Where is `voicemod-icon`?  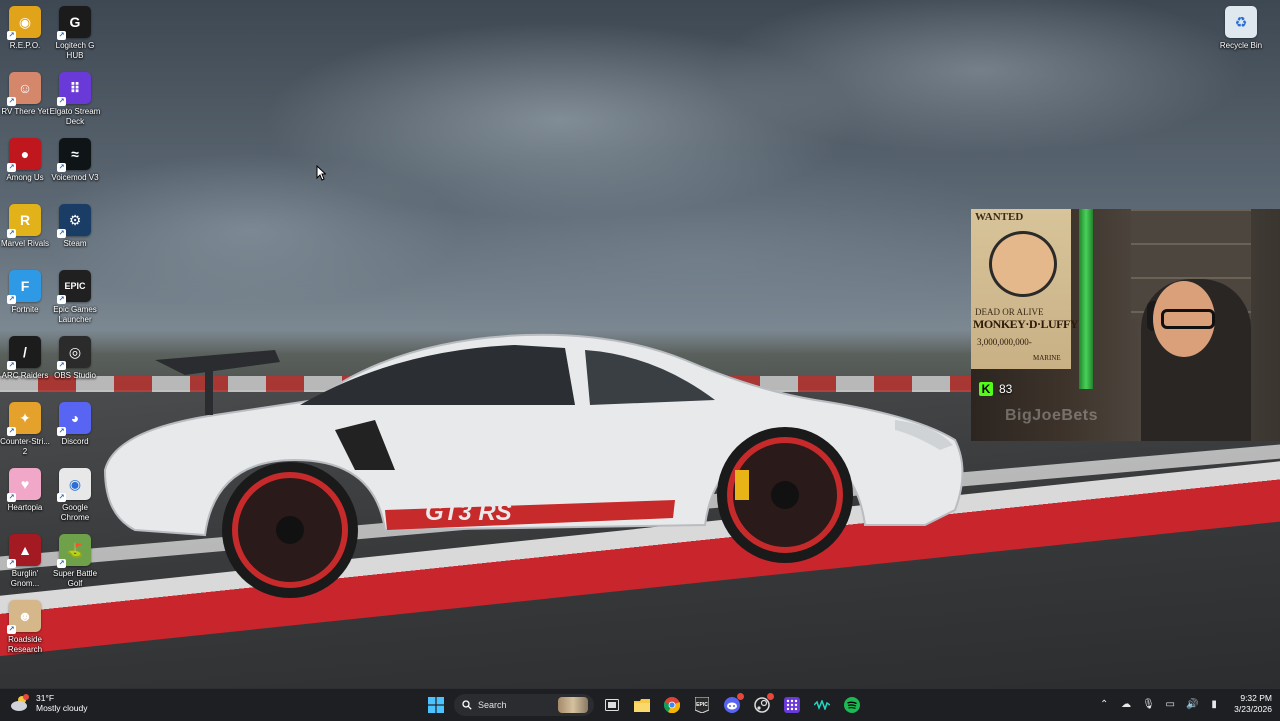 voicemod-icon is located at coordinates (822, 705).